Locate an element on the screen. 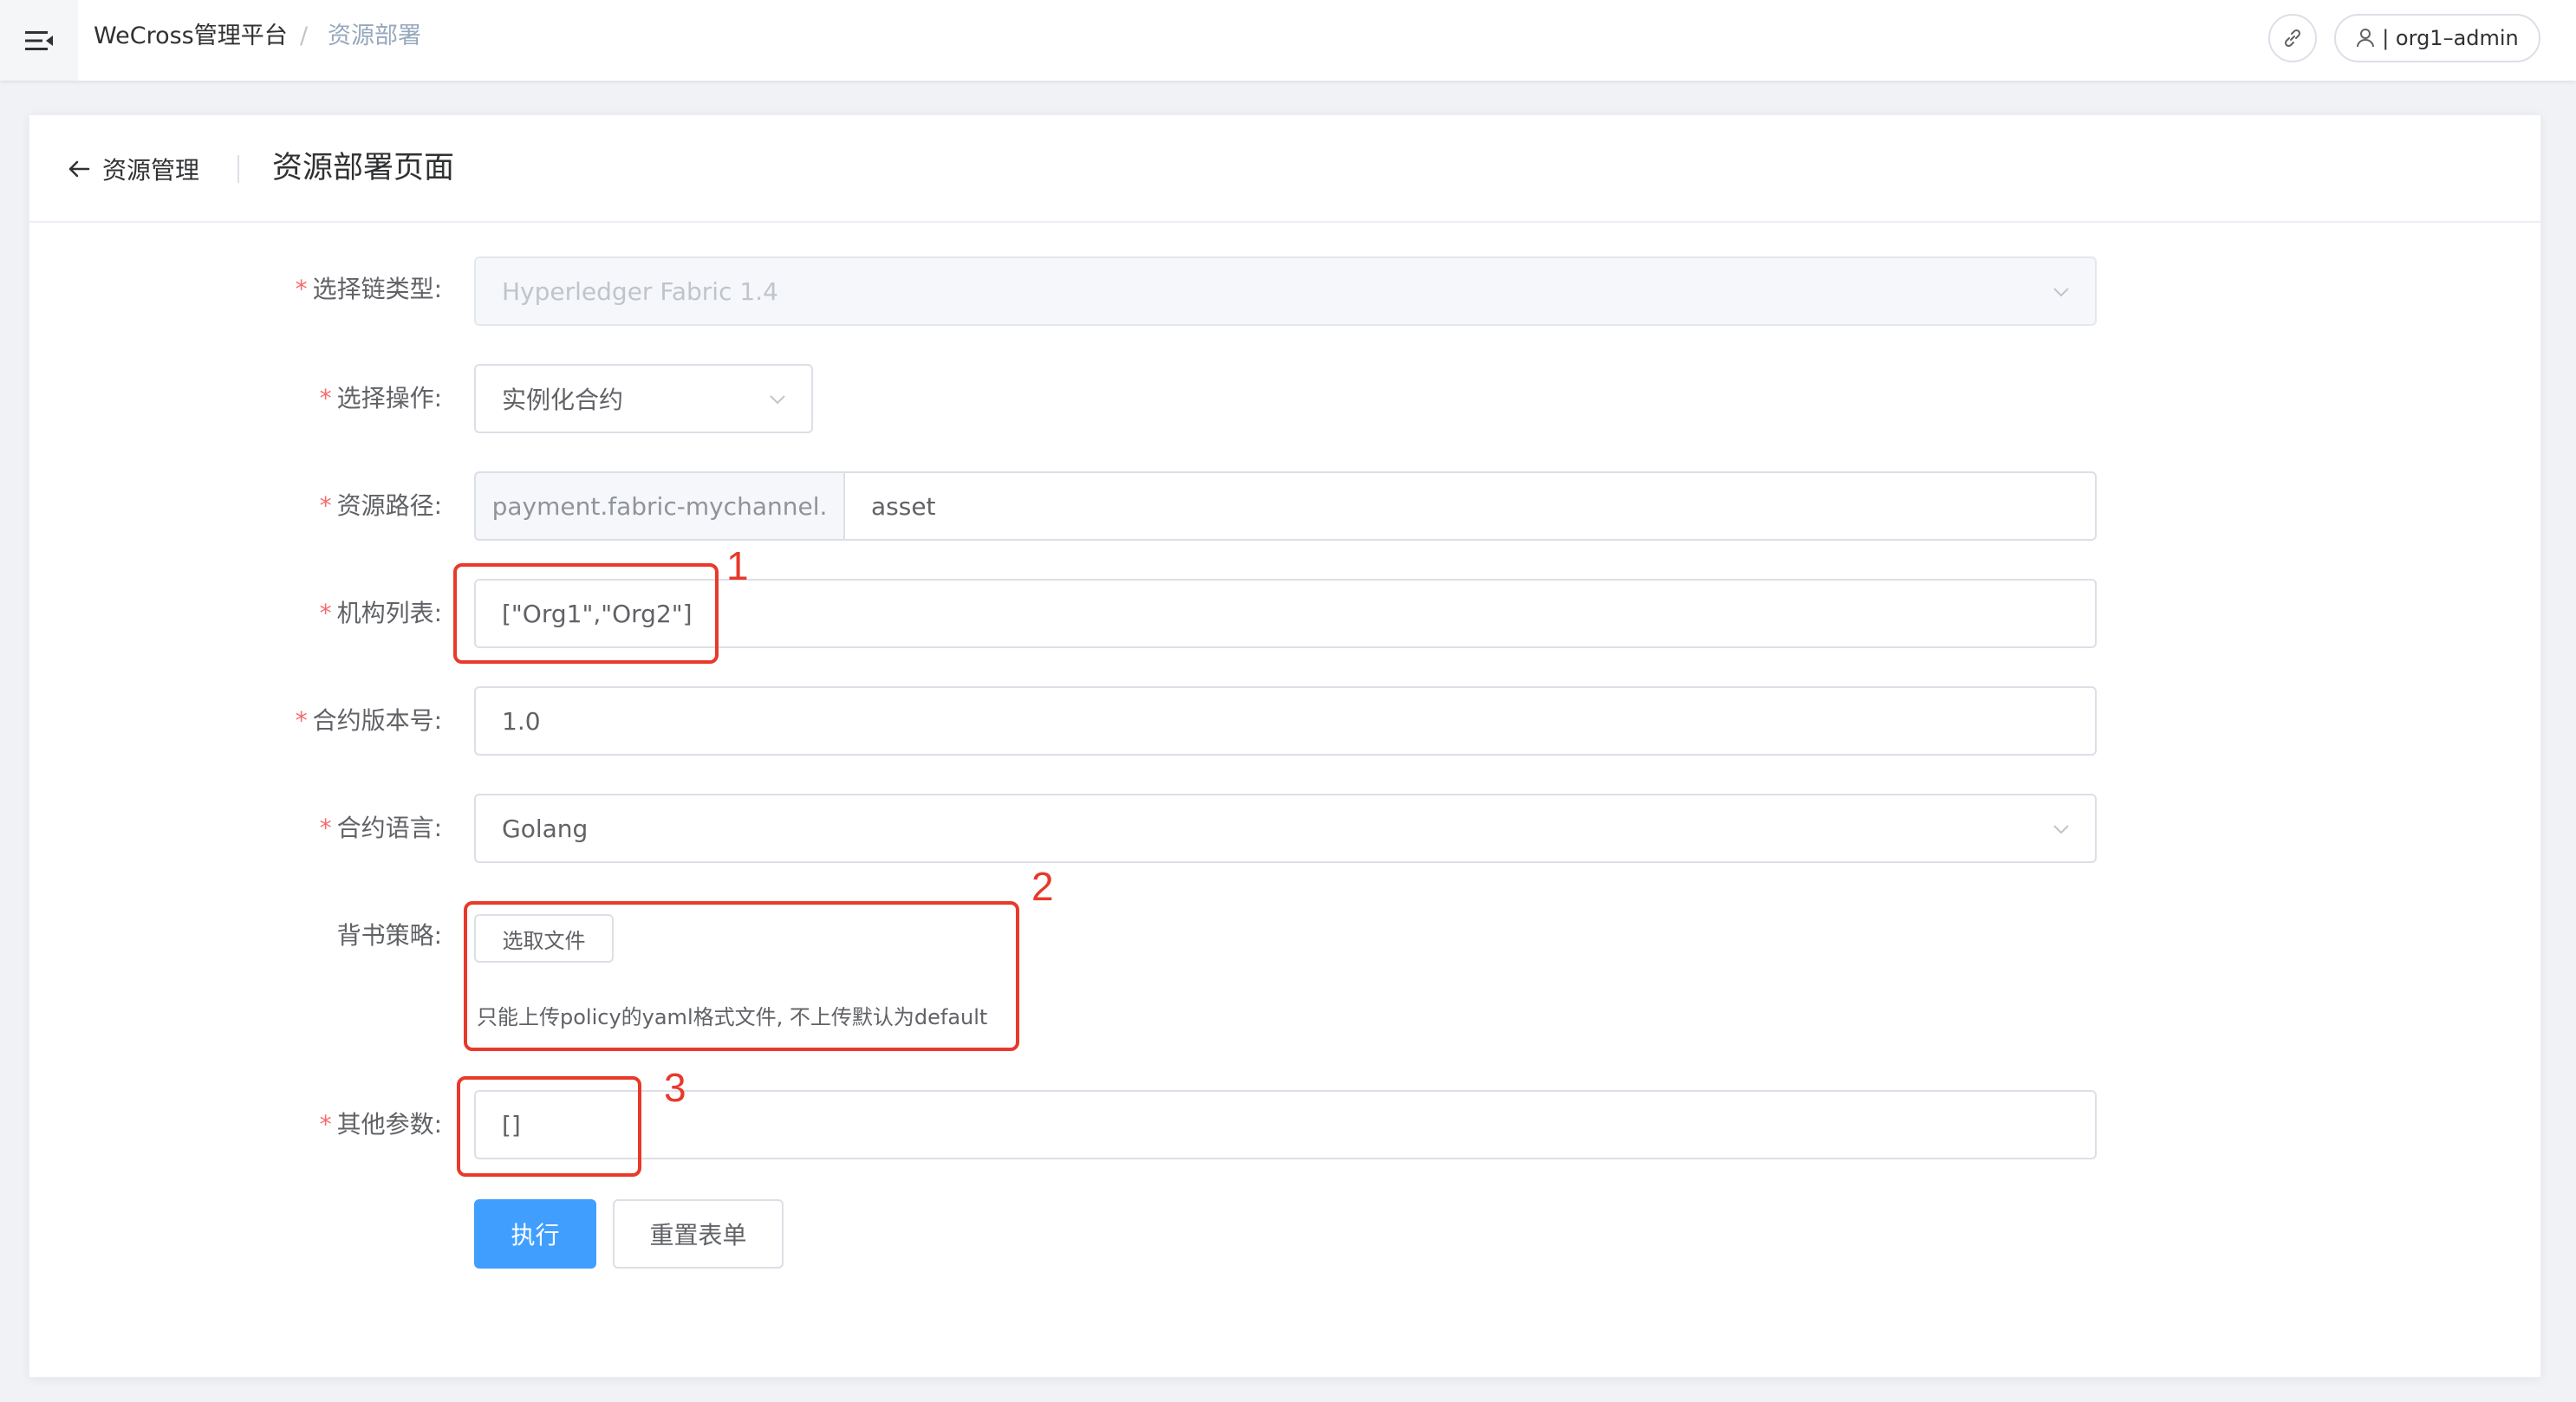  link-icon is located at coordinates (2292, 38).